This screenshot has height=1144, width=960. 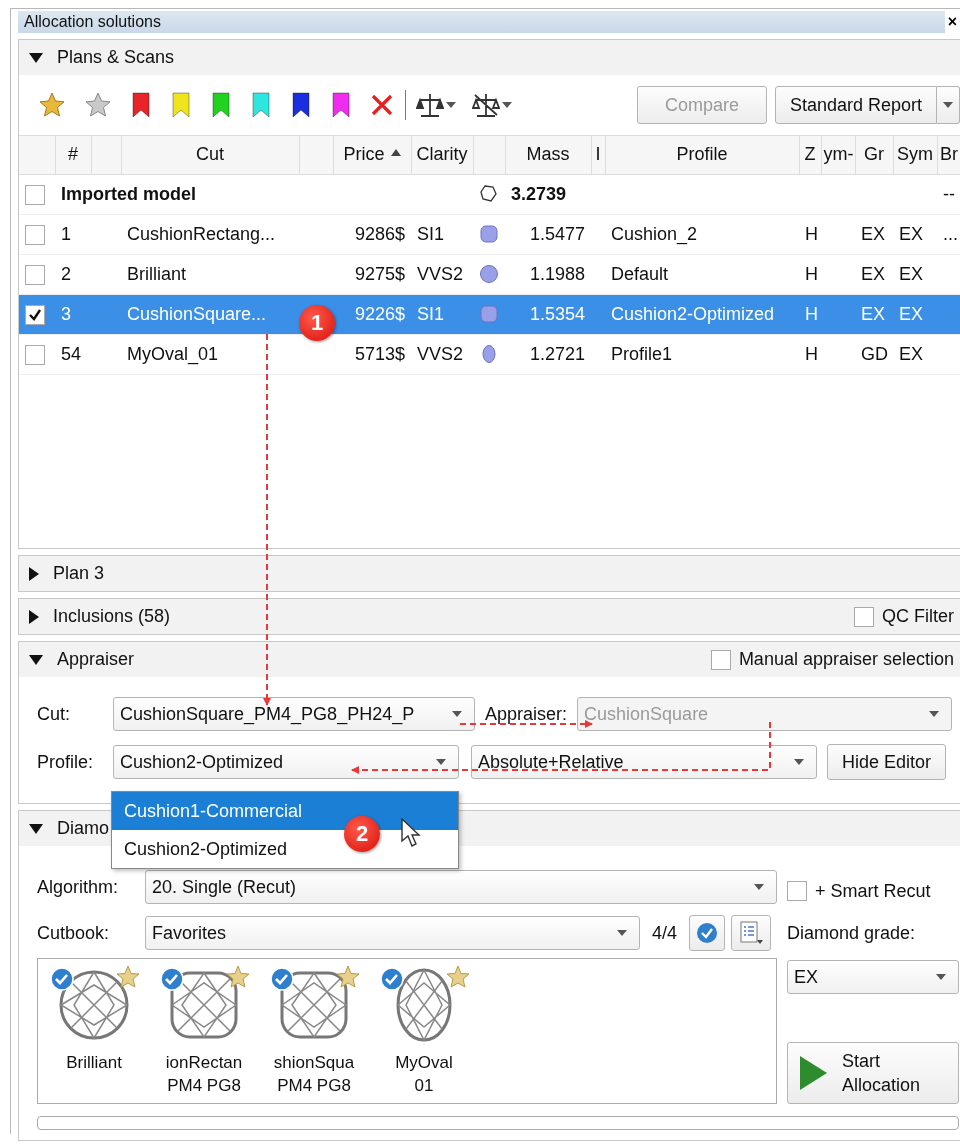 What do you see at coordinates (424, 1074) in the screenshot?
I see `cut-name: MyOval 01` at bounding box center [424, 1074].